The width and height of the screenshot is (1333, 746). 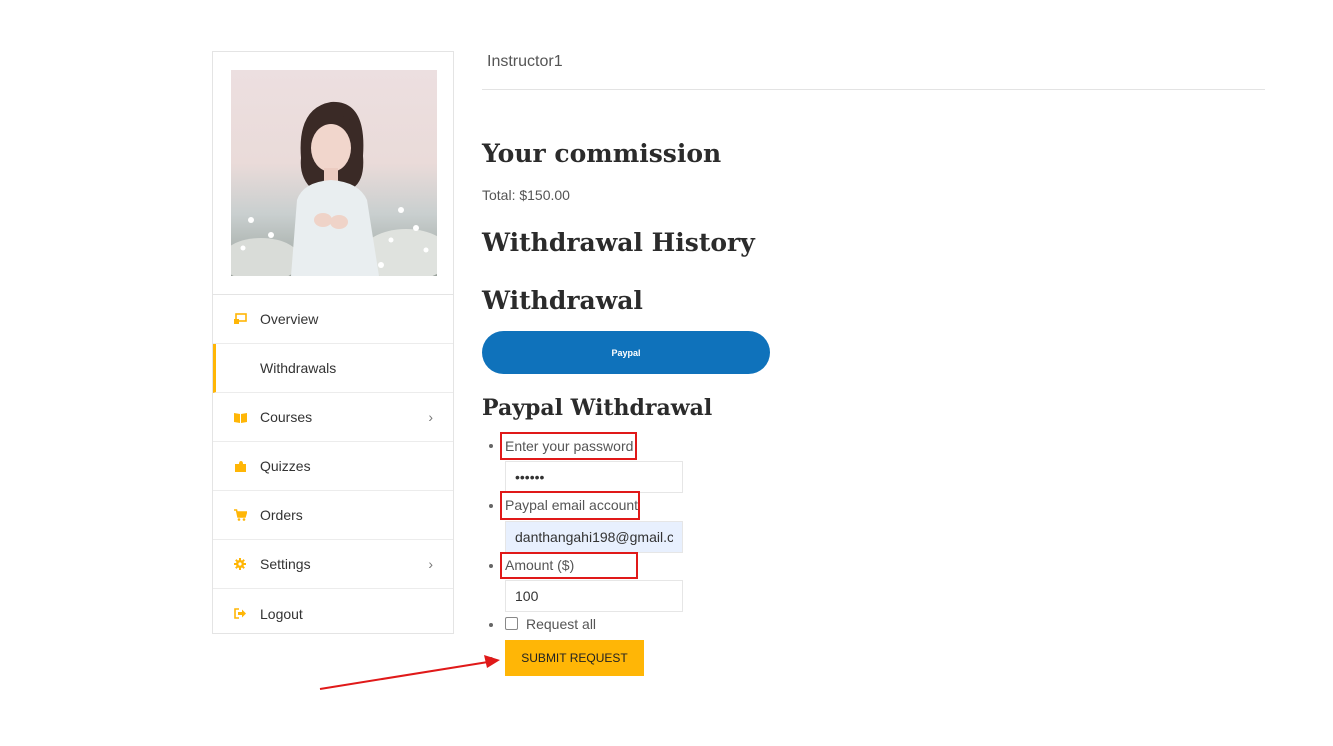 I want to click on sidebar-item-courses: Courses ›, so click(x=333, y=417).